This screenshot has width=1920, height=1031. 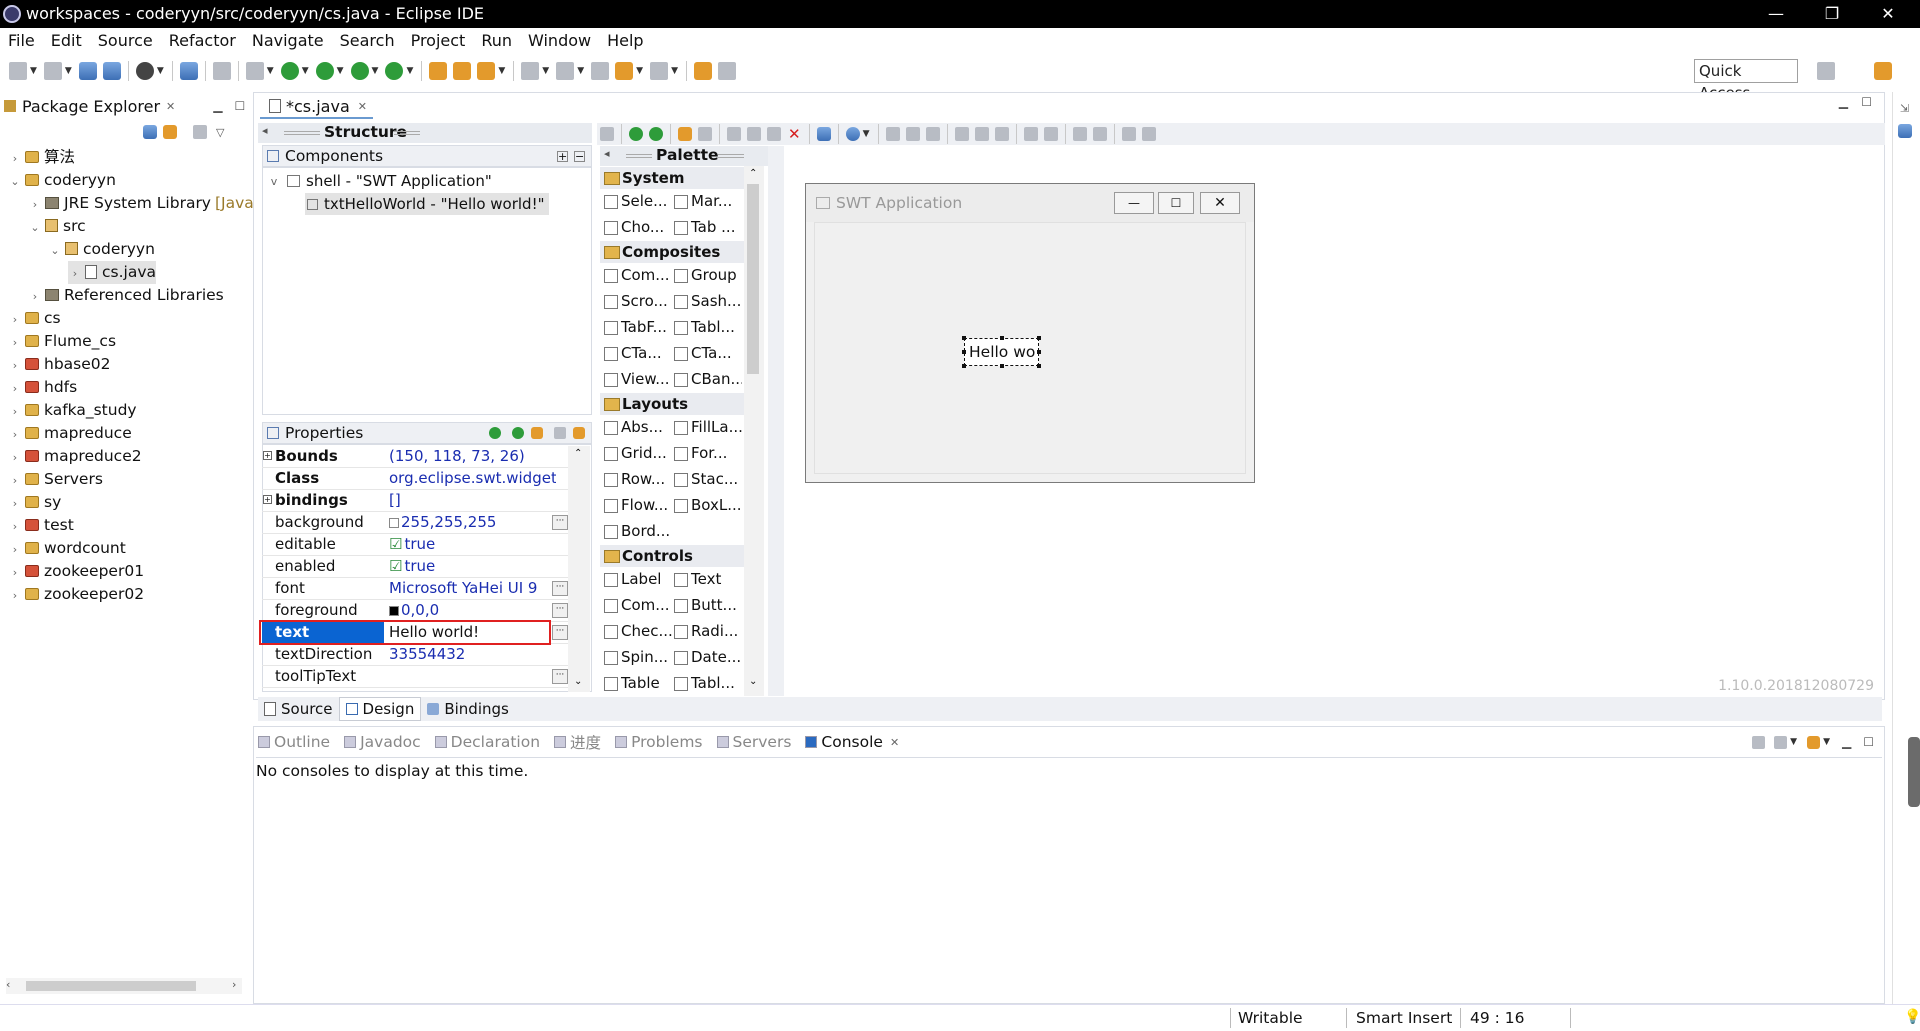 What do you see at coordinates (1128, 134) in the screenshot?
I see `center-horizontal-icon` at bounding box center [1128, 134].